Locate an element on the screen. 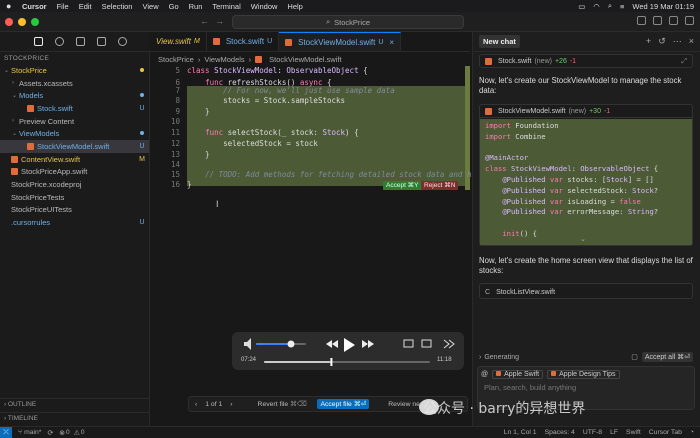 This screenshot has height=438, width=700. accept-all-button: Accept all ⌘⏎ is located at coordinates (667, 357).